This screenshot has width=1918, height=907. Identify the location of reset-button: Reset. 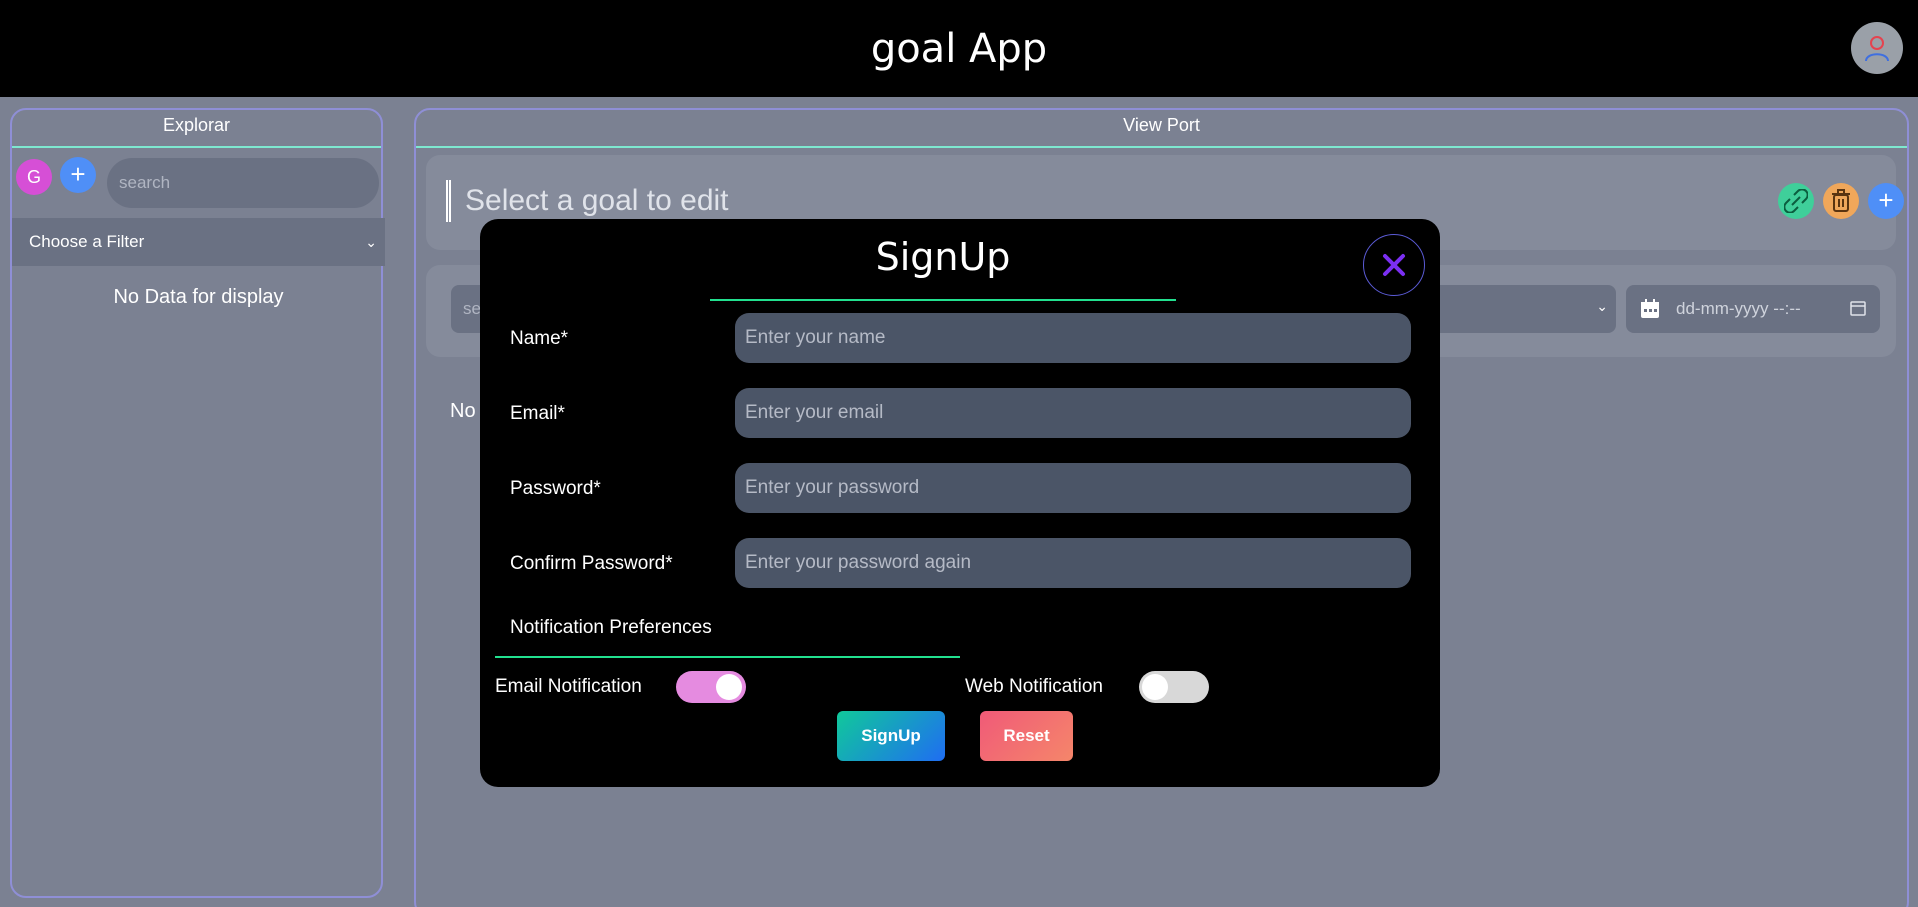
(1026, 736).